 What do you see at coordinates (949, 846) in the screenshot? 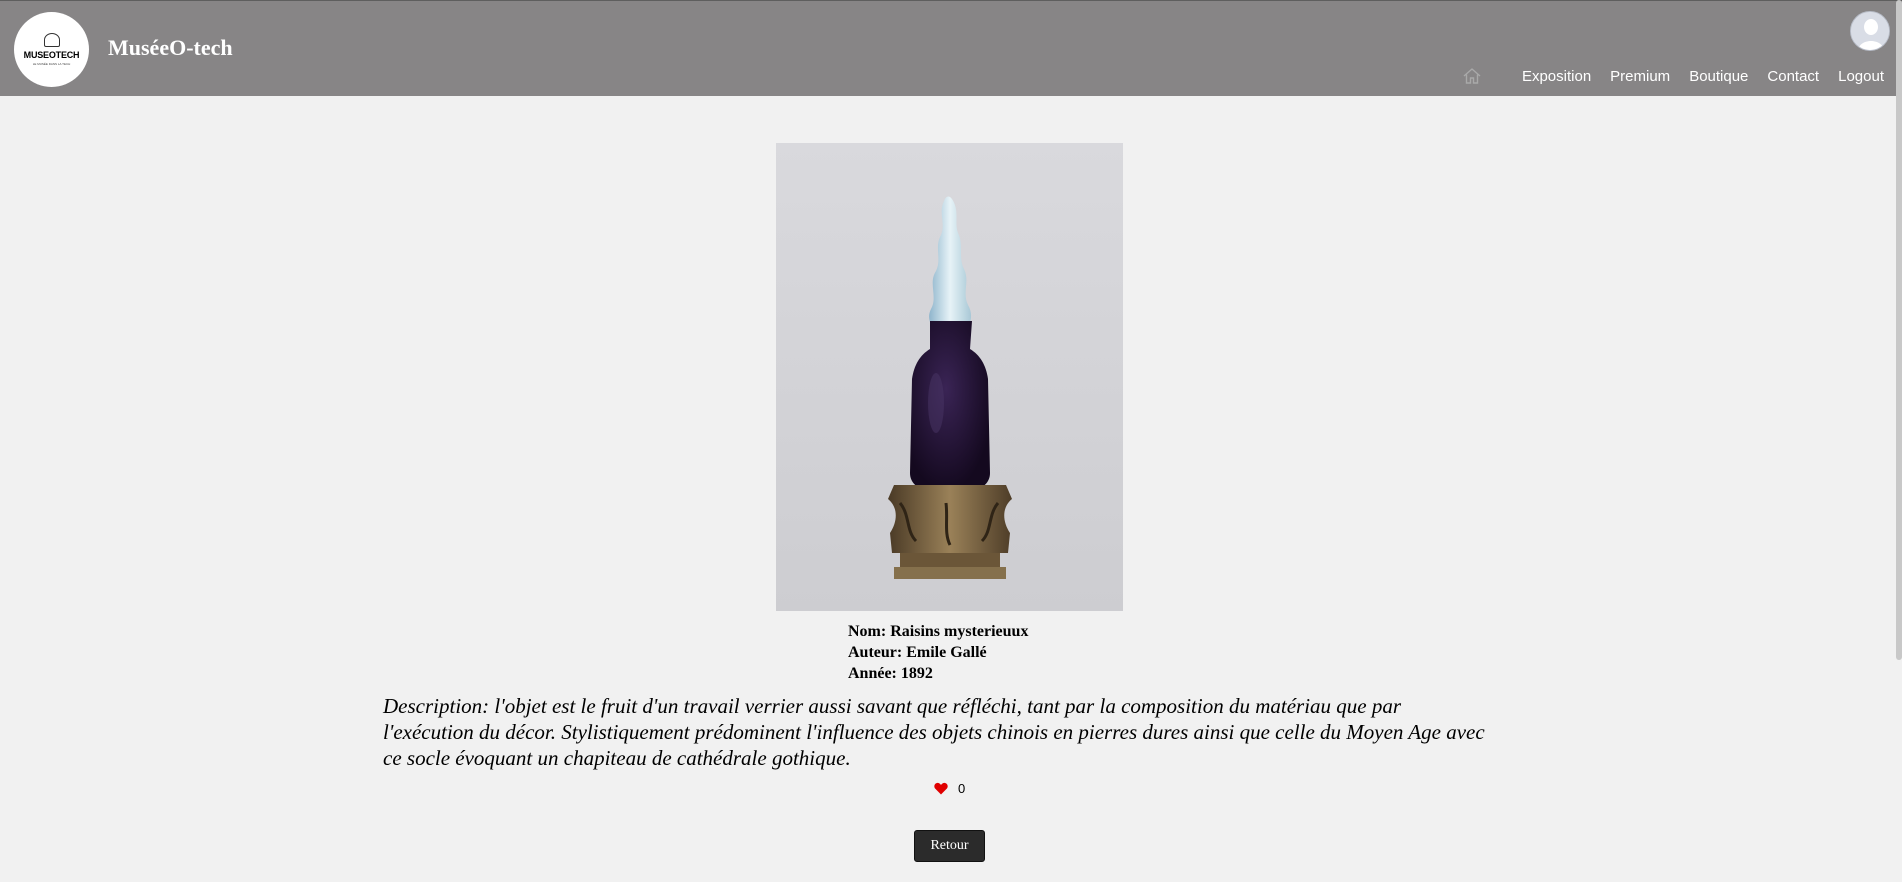
I see `back-button: Retour` at bounding box center [949, 846].